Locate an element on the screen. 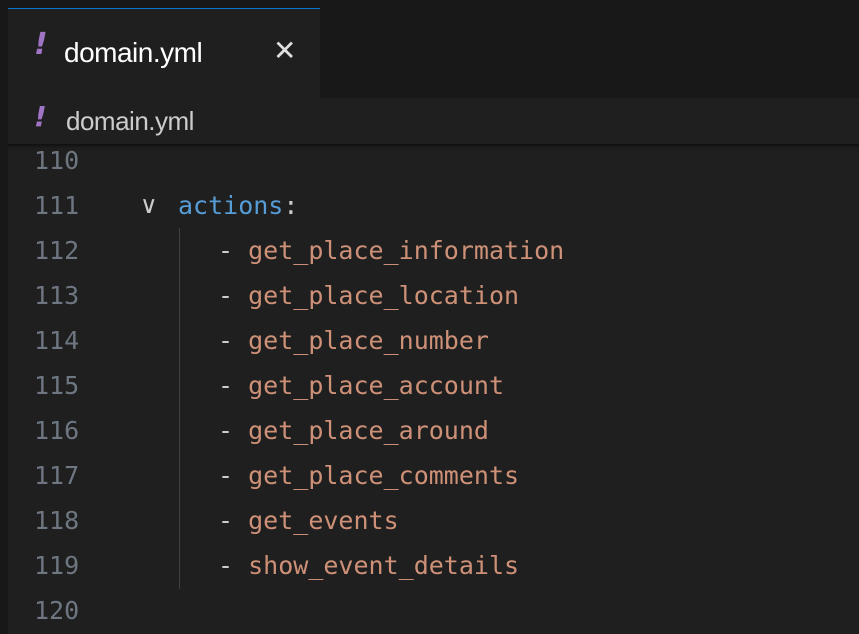 The image size is (859, 634). action-name: get_place_account is located at coordinates (376, 385).